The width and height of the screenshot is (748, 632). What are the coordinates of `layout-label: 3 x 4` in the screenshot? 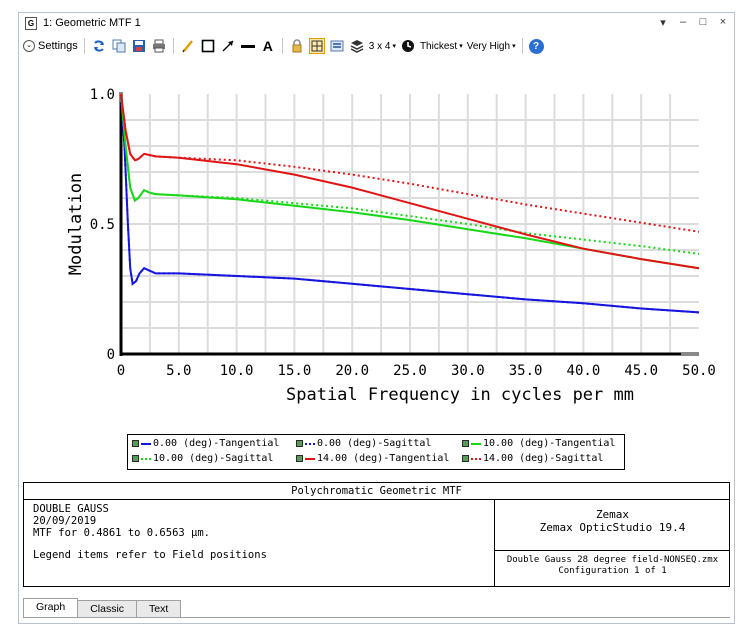 It's located at (379, 46).